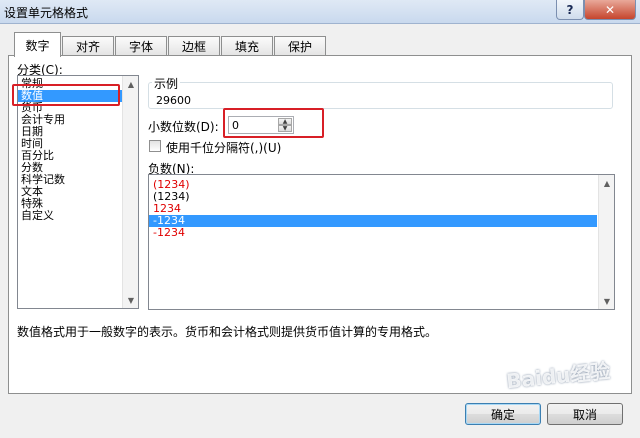 This screenshot has height=438, width=640. What do you see at coordinates (285, 128) in the screenshot?
I see `spin-down-icon: ▼` at bounding box center [285, 128].